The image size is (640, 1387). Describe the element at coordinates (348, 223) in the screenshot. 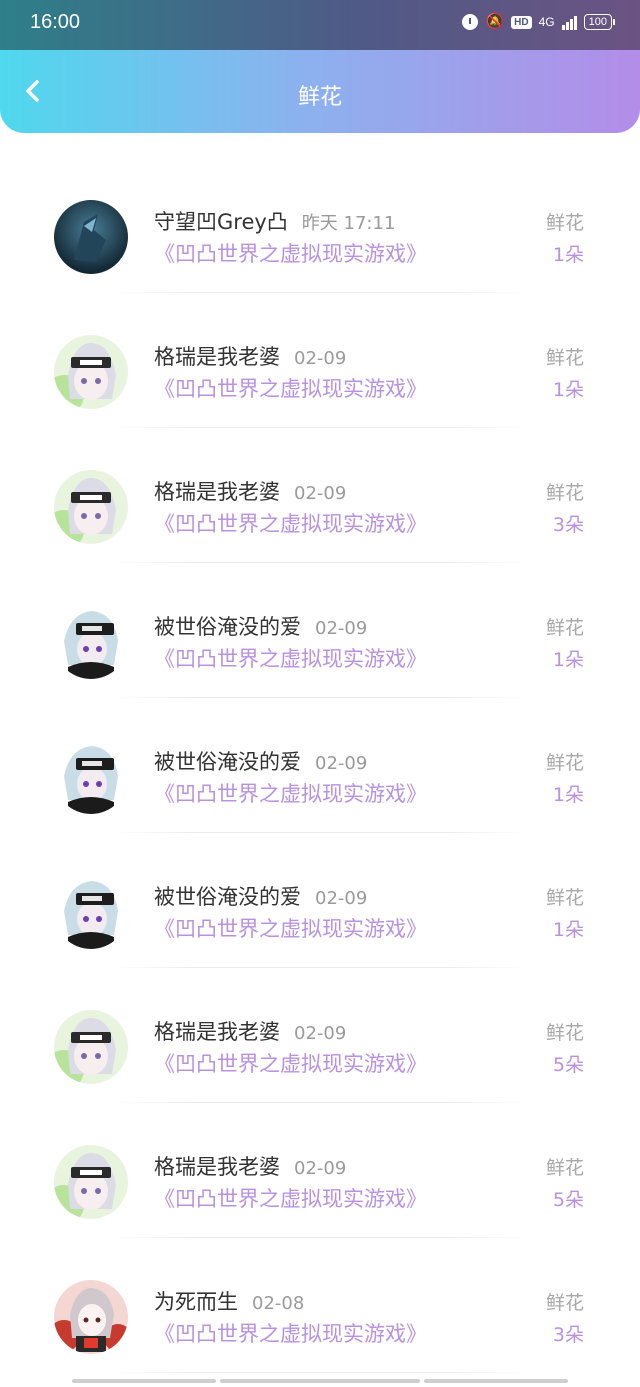

I see `record-time: 昨天 17:11` at that location.